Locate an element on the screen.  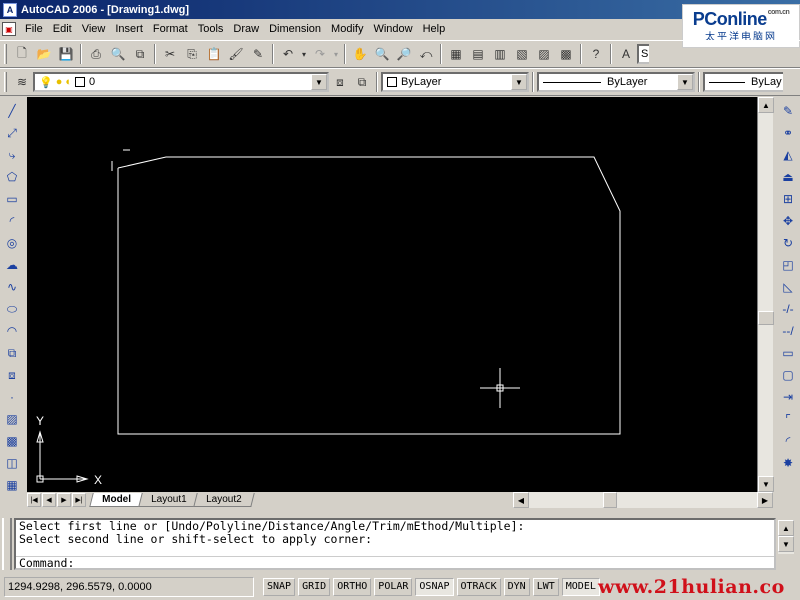
publish-icon: ⧉ is located at coordinates (140, 54).